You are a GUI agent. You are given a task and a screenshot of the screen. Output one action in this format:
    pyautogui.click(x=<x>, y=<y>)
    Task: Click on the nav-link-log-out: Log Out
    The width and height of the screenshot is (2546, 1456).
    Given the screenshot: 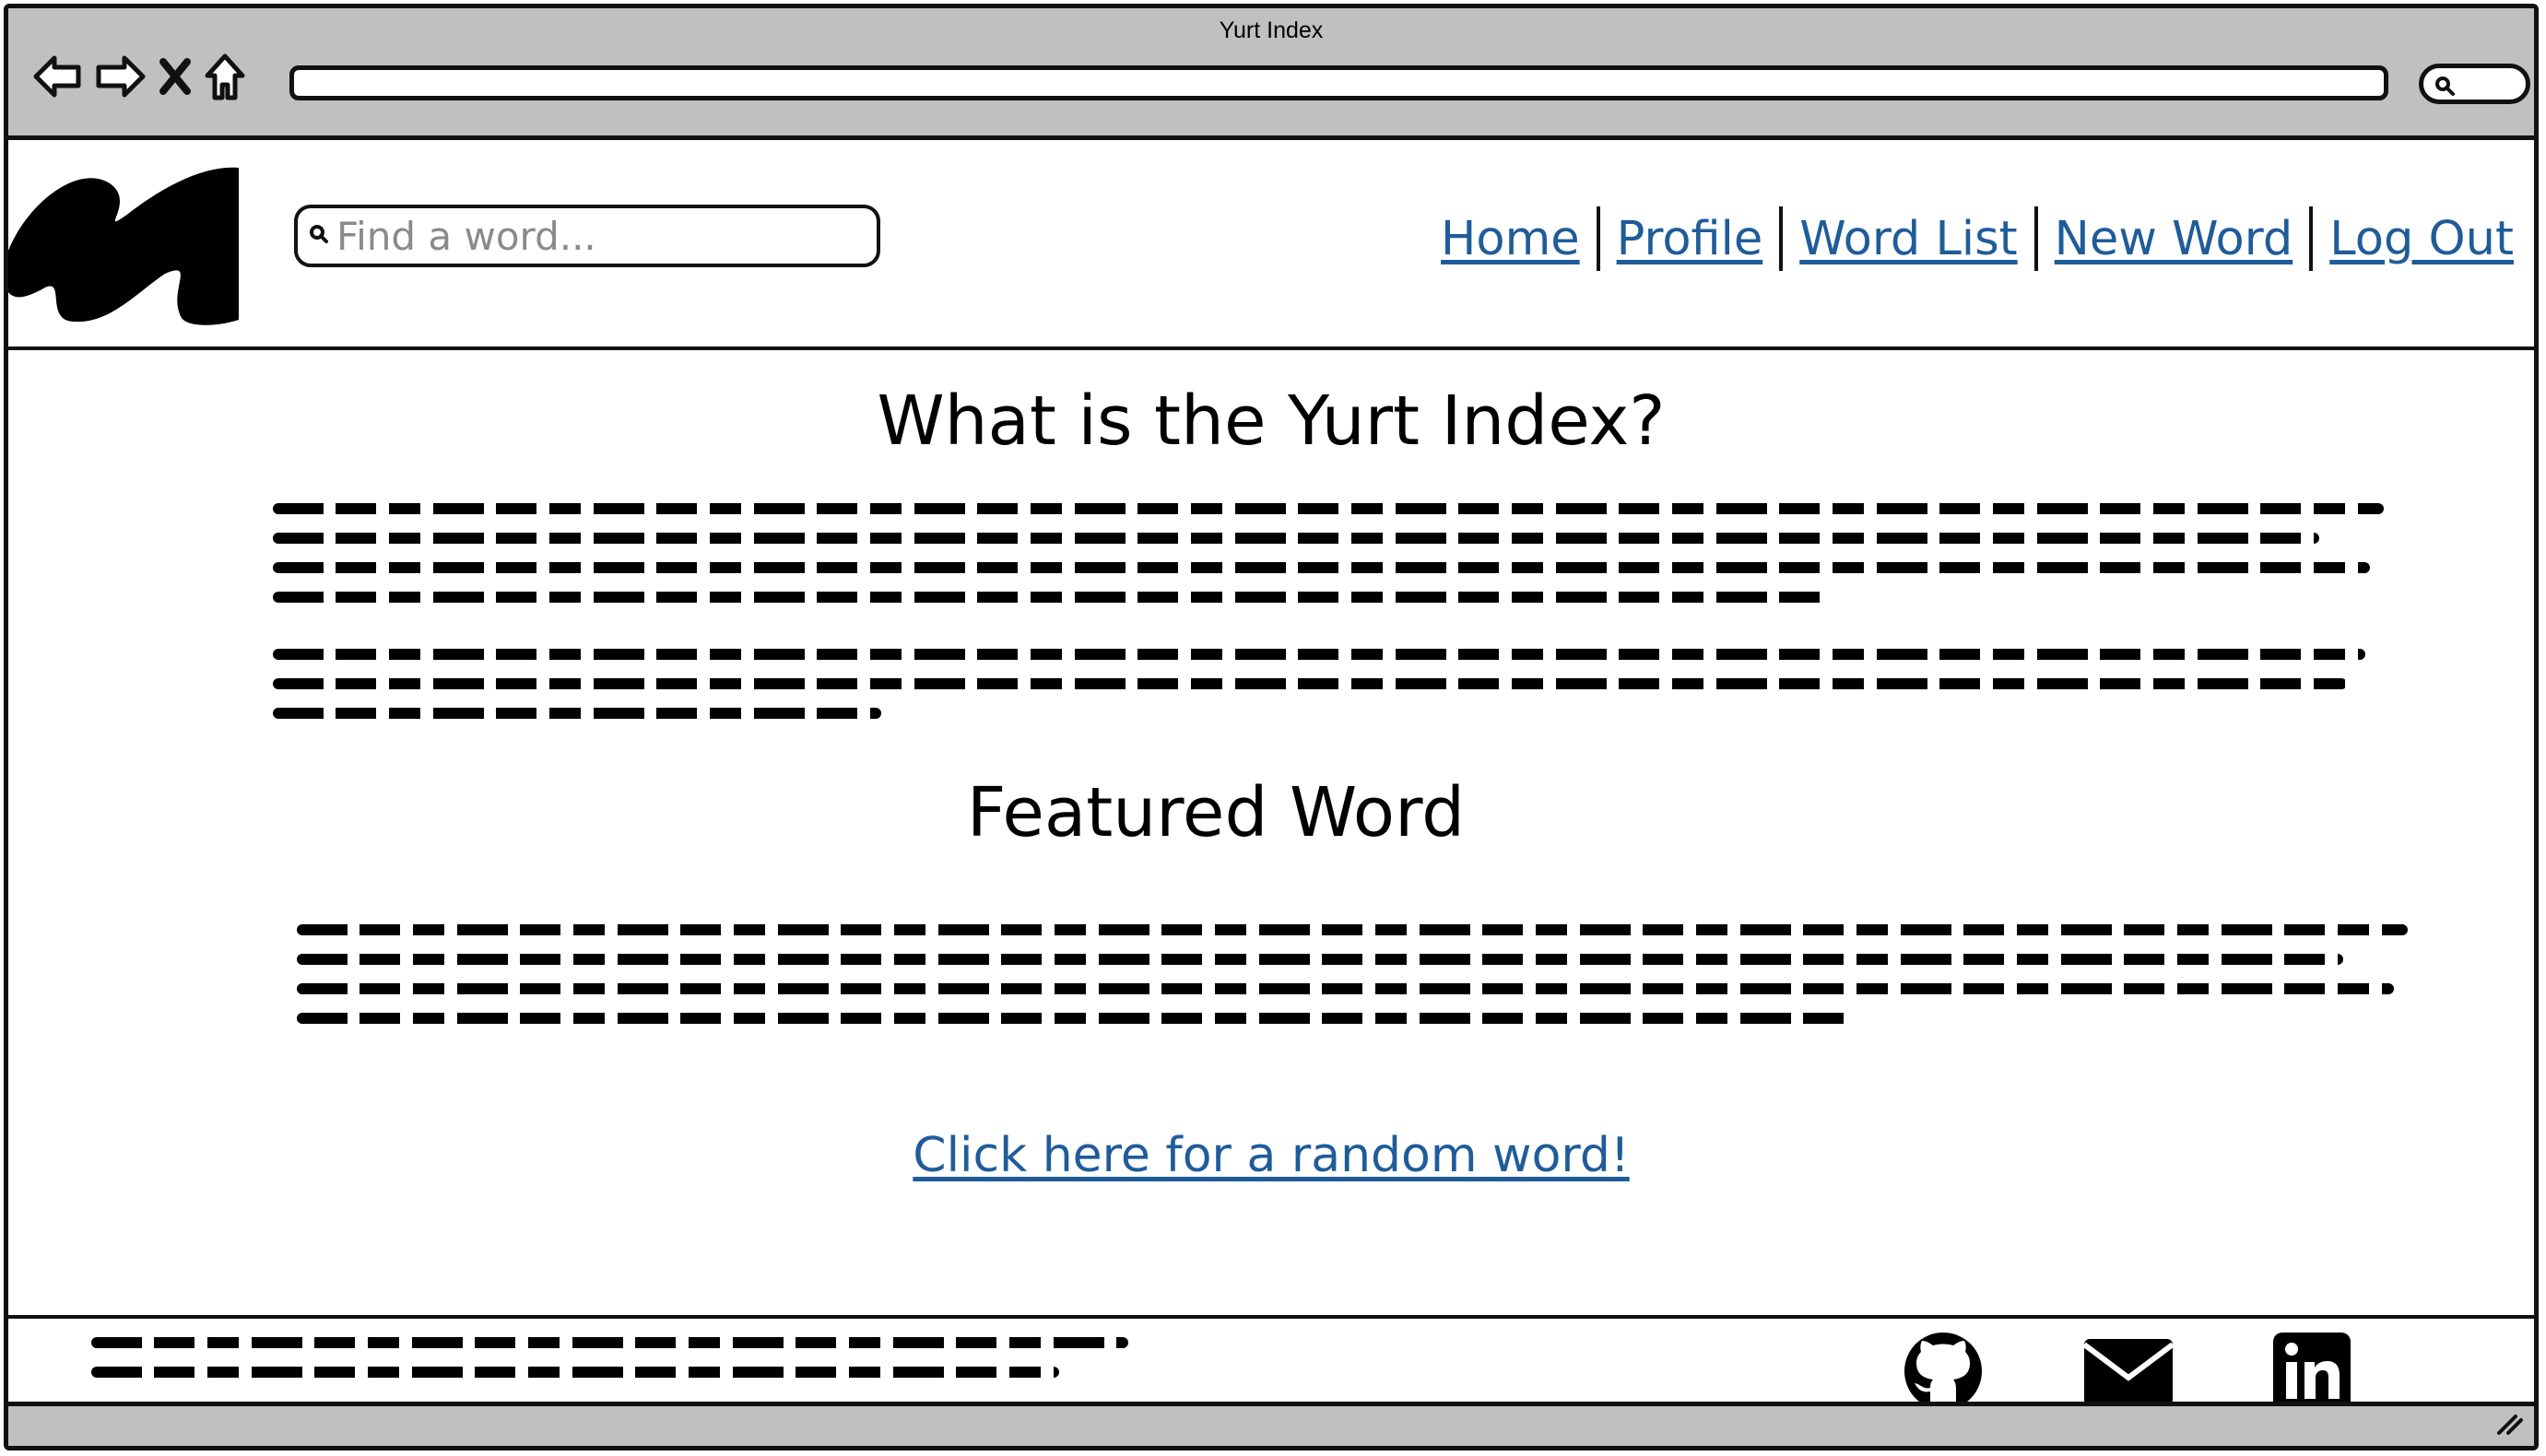 What is the action you would take?
    pyautogui.click(x=2421, y=239)
    